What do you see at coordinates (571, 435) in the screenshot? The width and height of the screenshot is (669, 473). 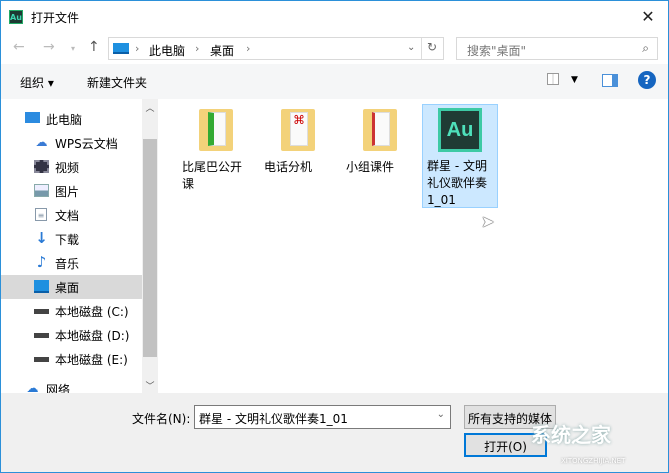 I see `watermark: 系统之家` at bounding box center [571, 435].